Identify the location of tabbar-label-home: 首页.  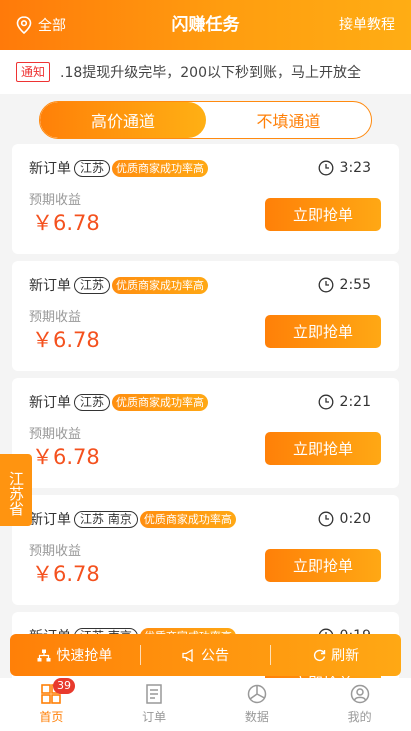
(51, 717).